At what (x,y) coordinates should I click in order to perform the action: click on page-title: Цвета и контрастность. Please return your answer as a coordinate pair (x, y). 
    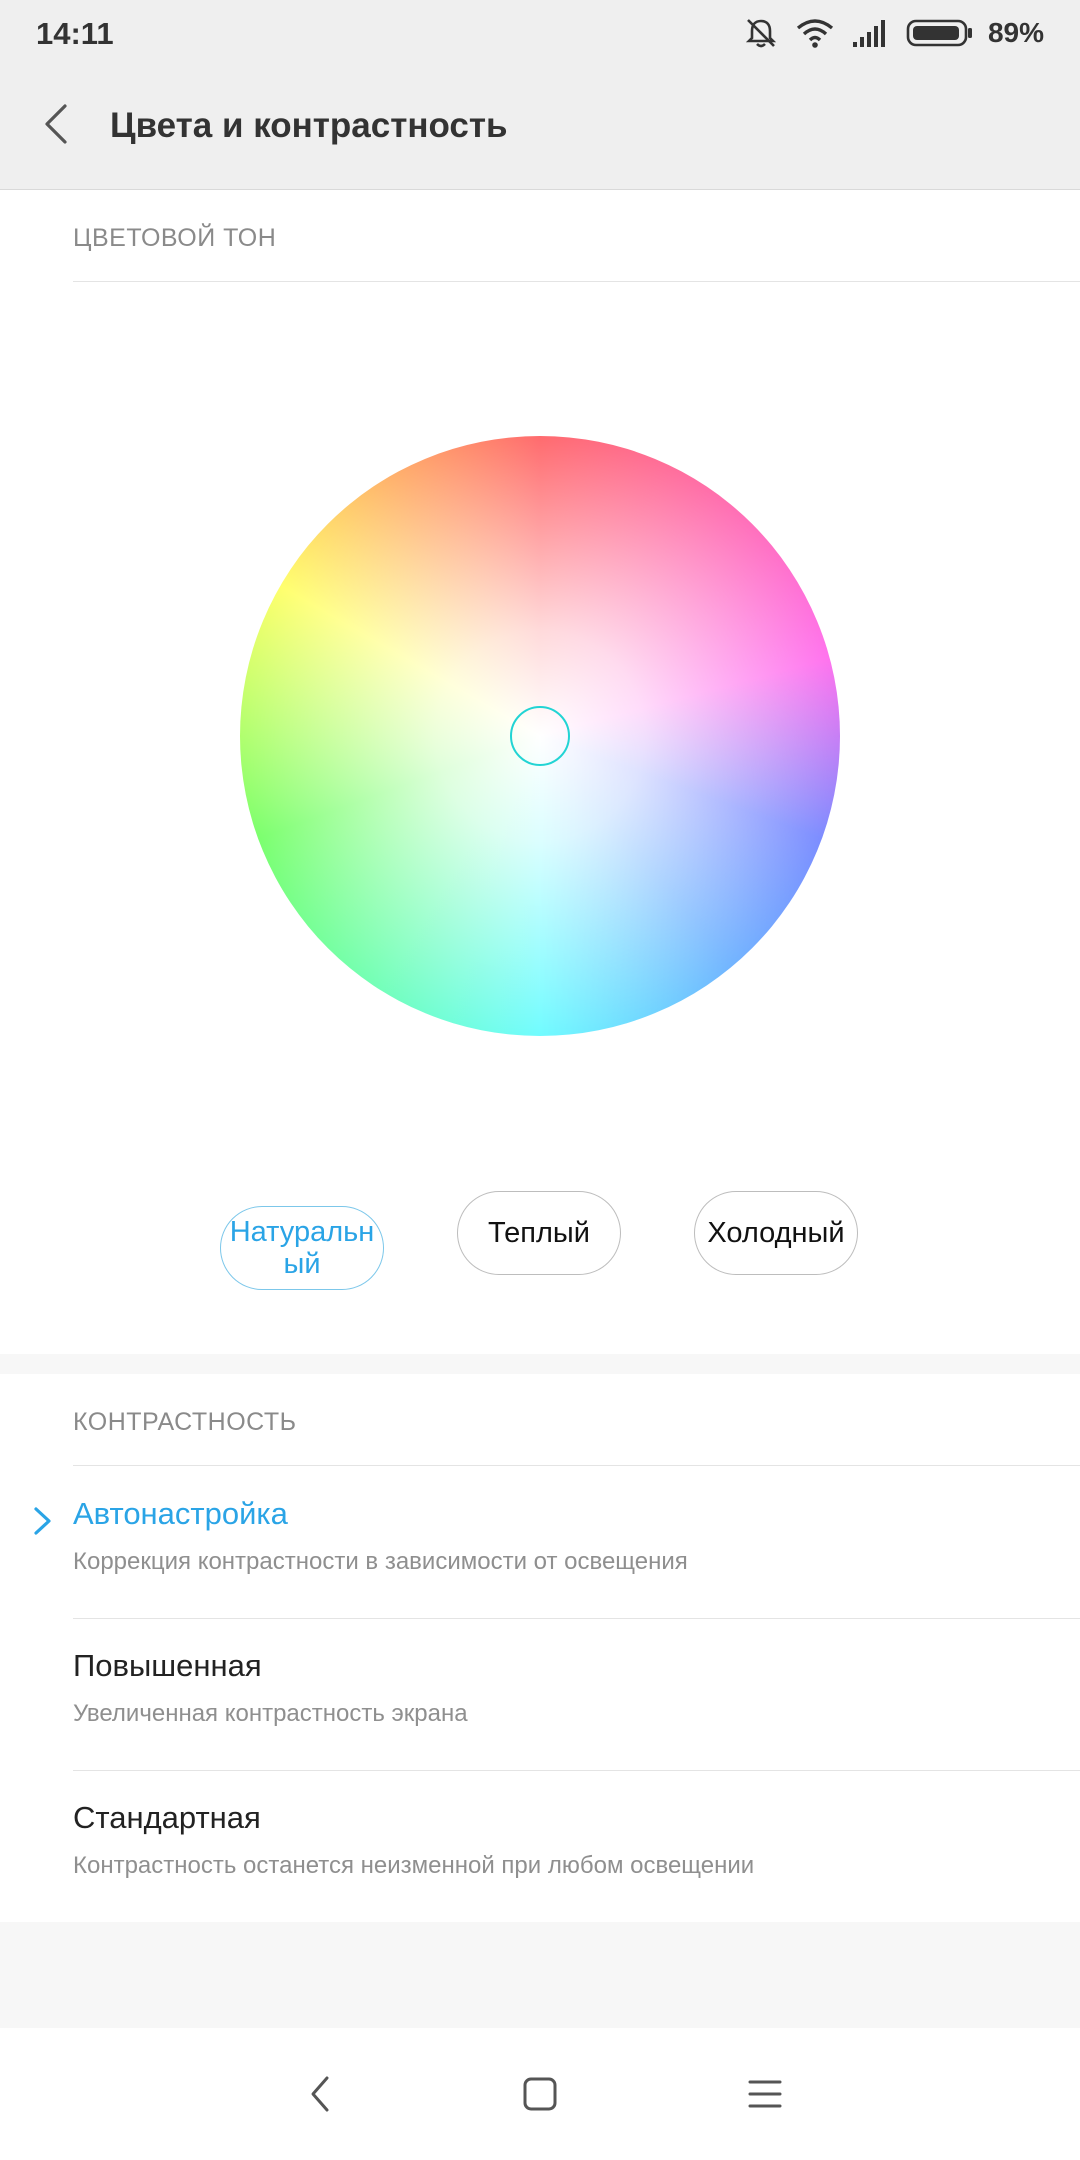
    Looking at the image, I should click on (309, 125).